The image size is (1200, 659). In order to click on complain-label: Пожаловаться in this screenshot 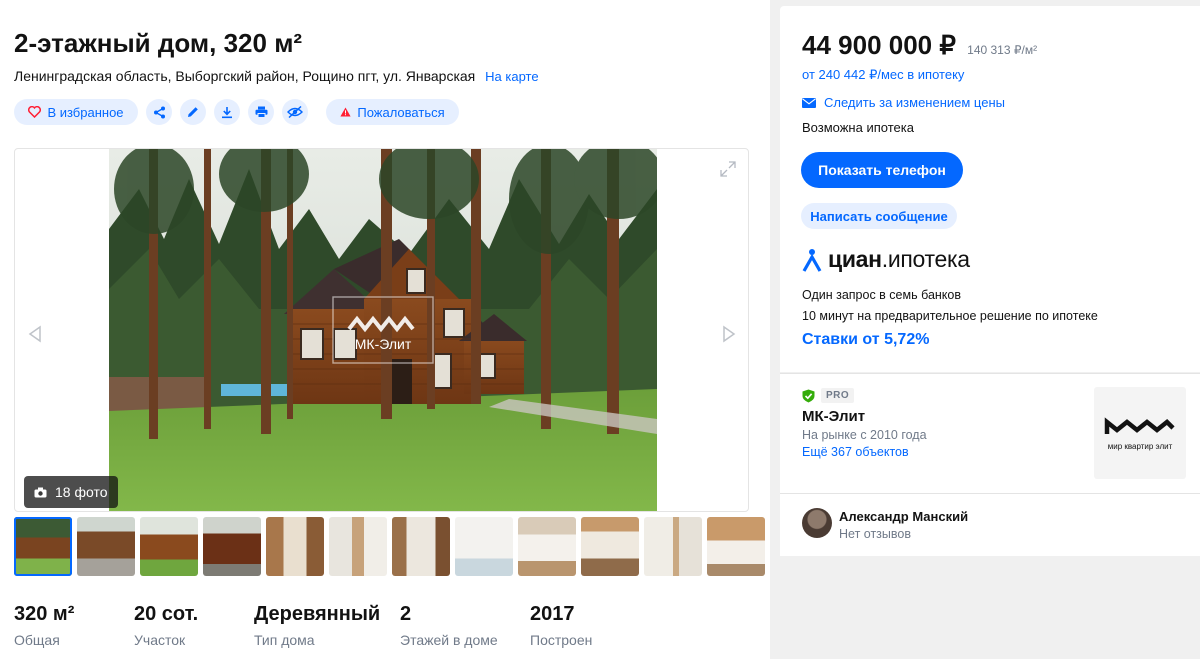, I will do `click(401, 112)`.